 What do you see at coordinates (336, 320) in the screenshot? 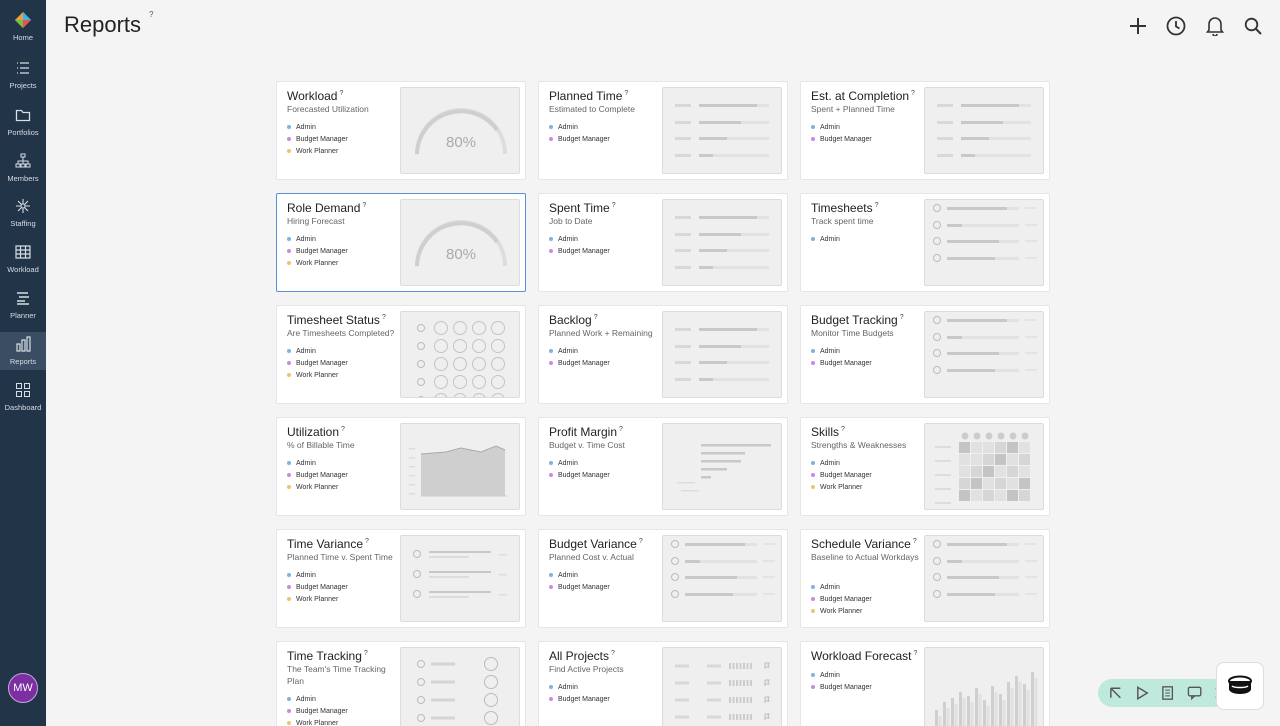
I see `card-title: Timesheet Status?` at bounding box center [336, 320].